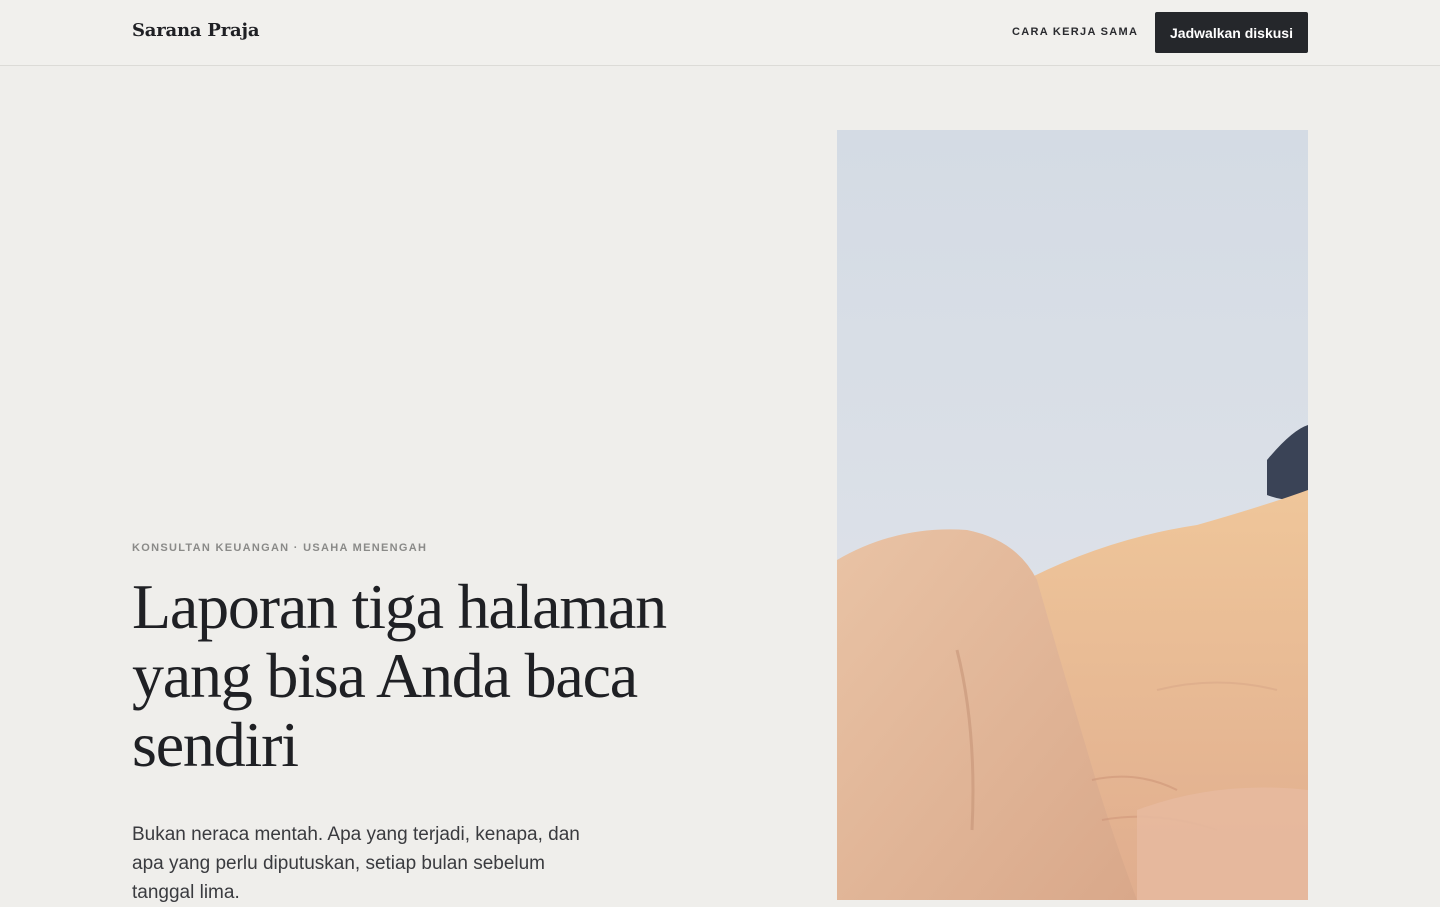  Describe the element at coordinates (1075, 32) in the screenshot. I see `nav-link-cara-kerja-sama: CARA KERJA SAMA` at that location.